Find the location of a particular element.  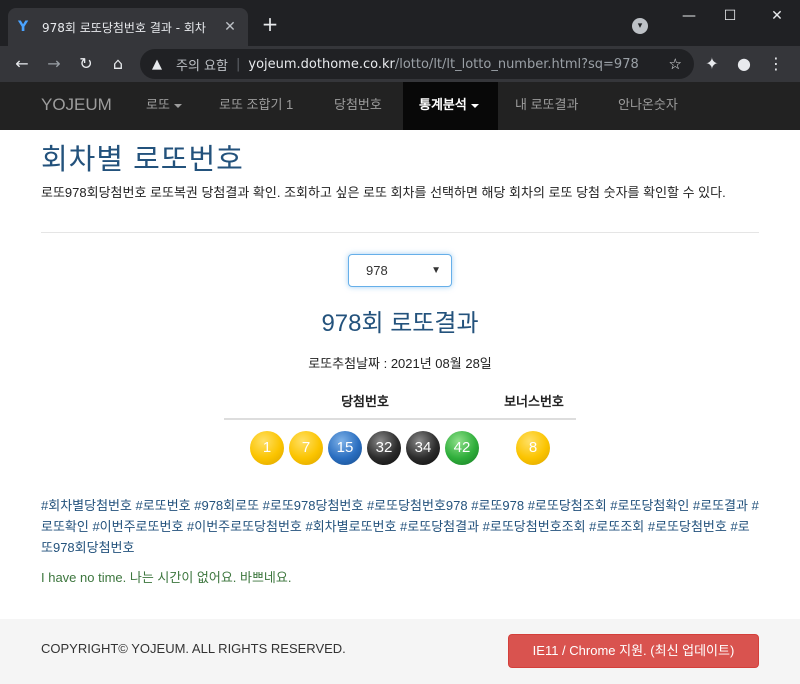

favicon-icon: Y is located at coordinates (23, 27).